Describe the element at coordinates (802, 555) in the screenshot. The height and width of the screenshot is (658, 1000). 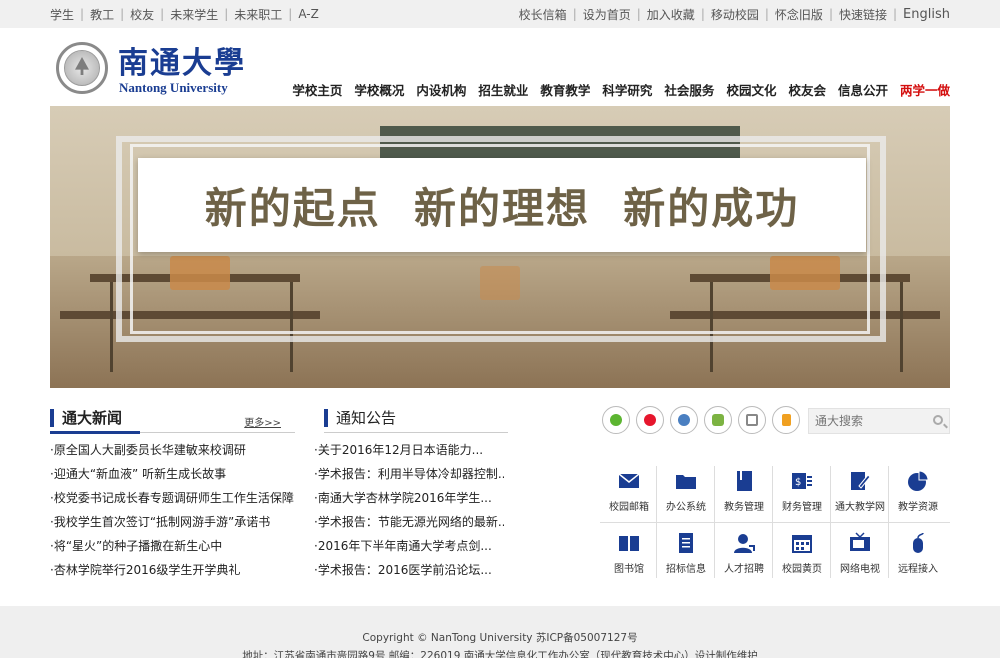
I see `service-yellow-pages: 校园黄页` at that location.